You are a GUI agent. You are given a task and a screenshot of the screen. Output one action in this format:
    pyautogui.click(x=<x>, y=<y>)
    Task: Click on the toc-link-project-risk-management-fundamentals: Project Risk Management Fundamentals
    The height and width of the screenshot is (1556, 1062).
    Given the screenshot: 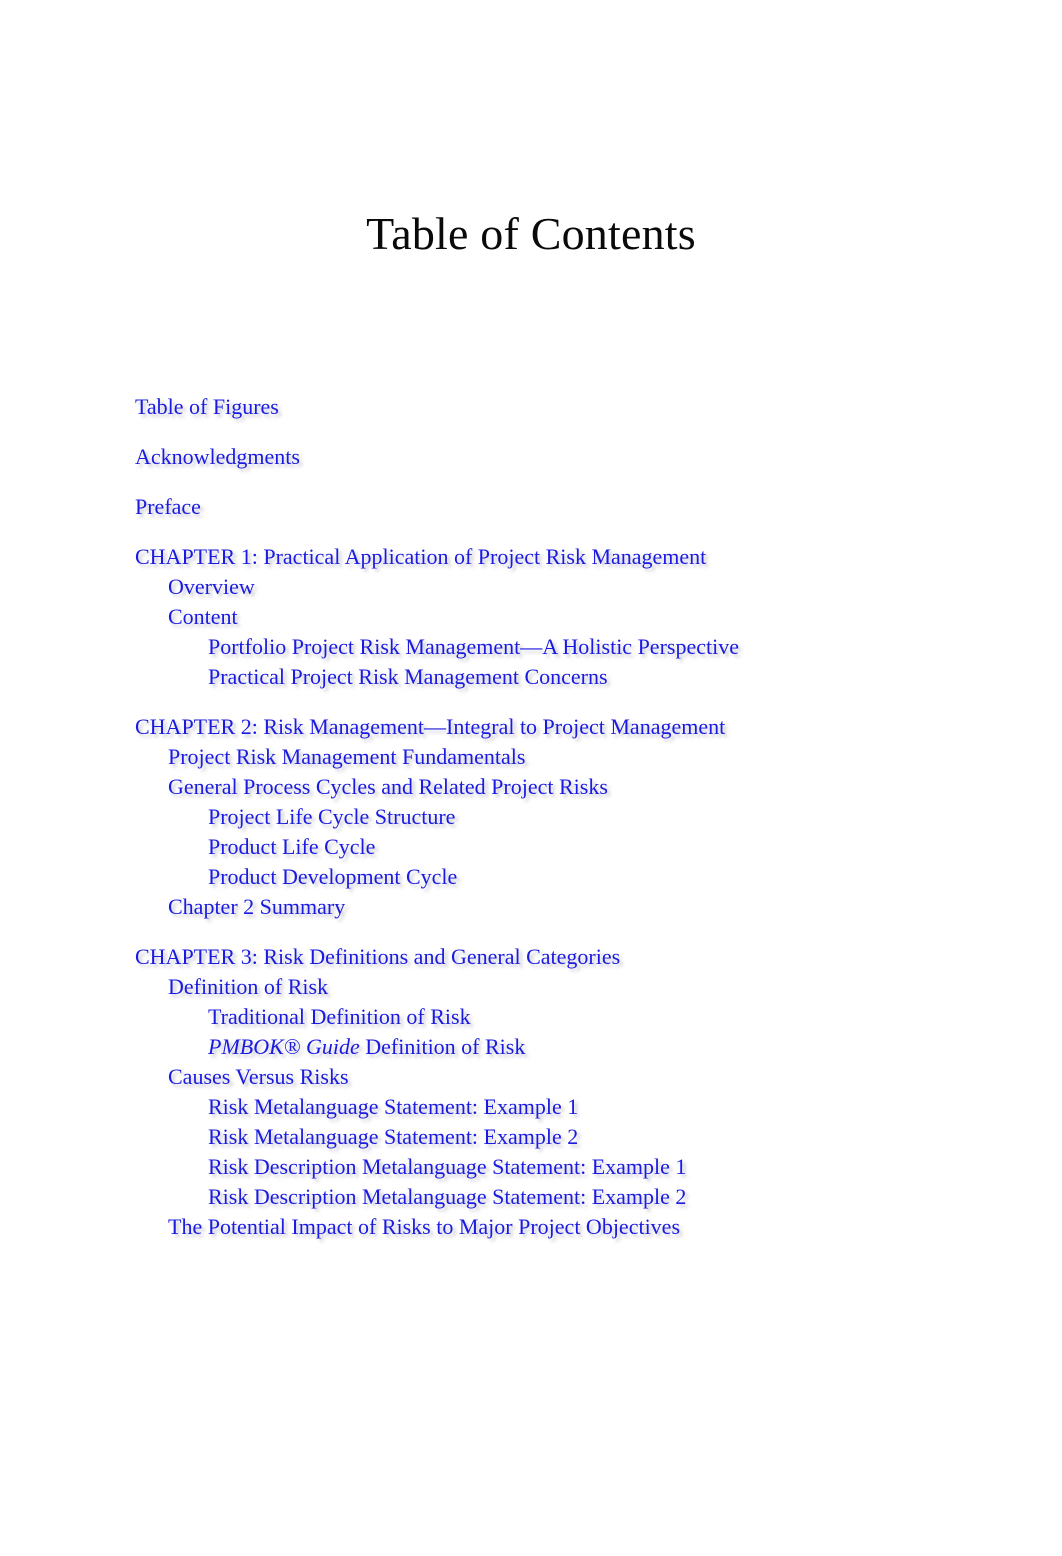 What is the action you would take?
    pyautogui.click(x=531, y=757)
    